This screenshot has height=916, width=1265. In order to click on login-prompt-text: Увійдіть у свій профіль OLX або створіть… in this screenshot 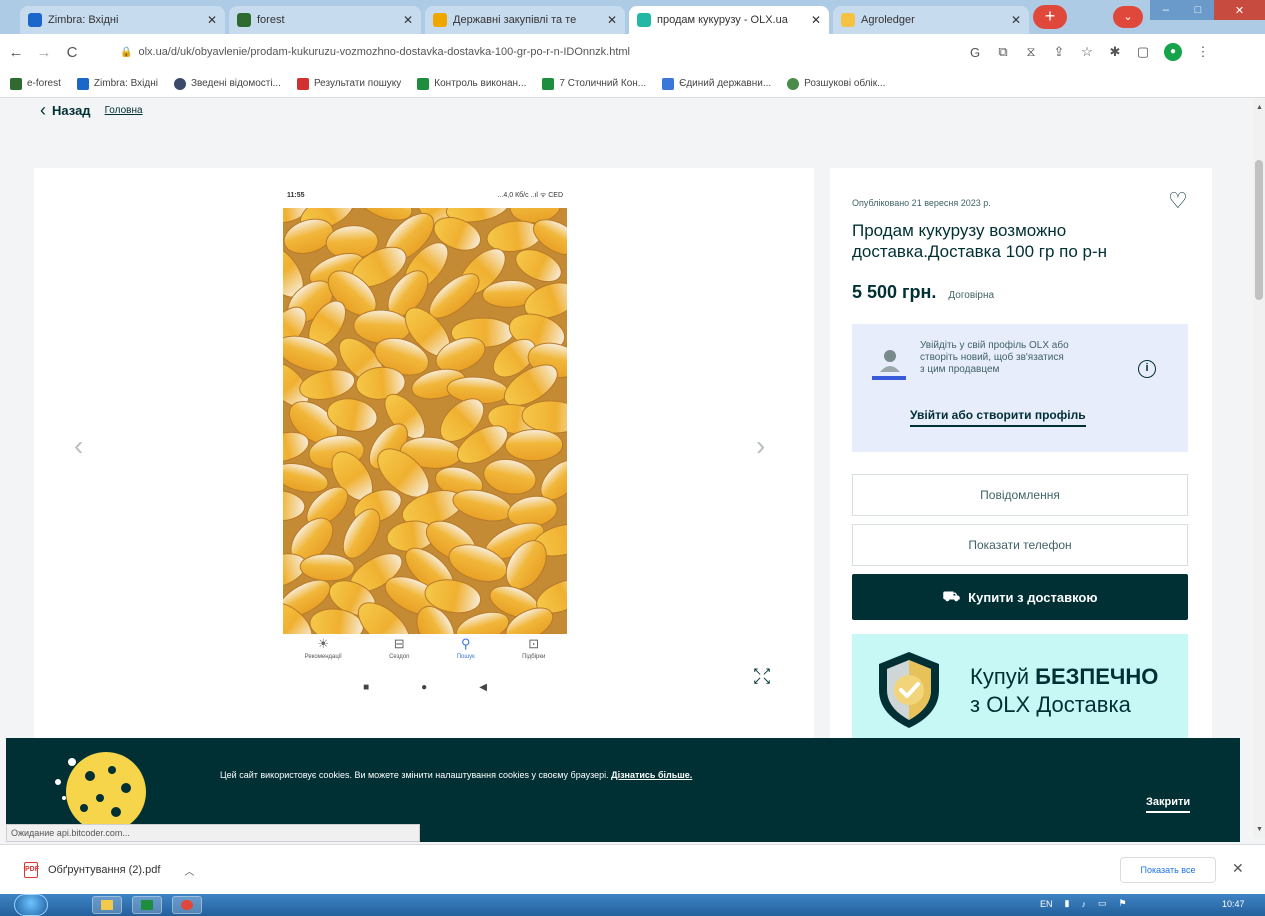, I will do `click(994, 357)`.